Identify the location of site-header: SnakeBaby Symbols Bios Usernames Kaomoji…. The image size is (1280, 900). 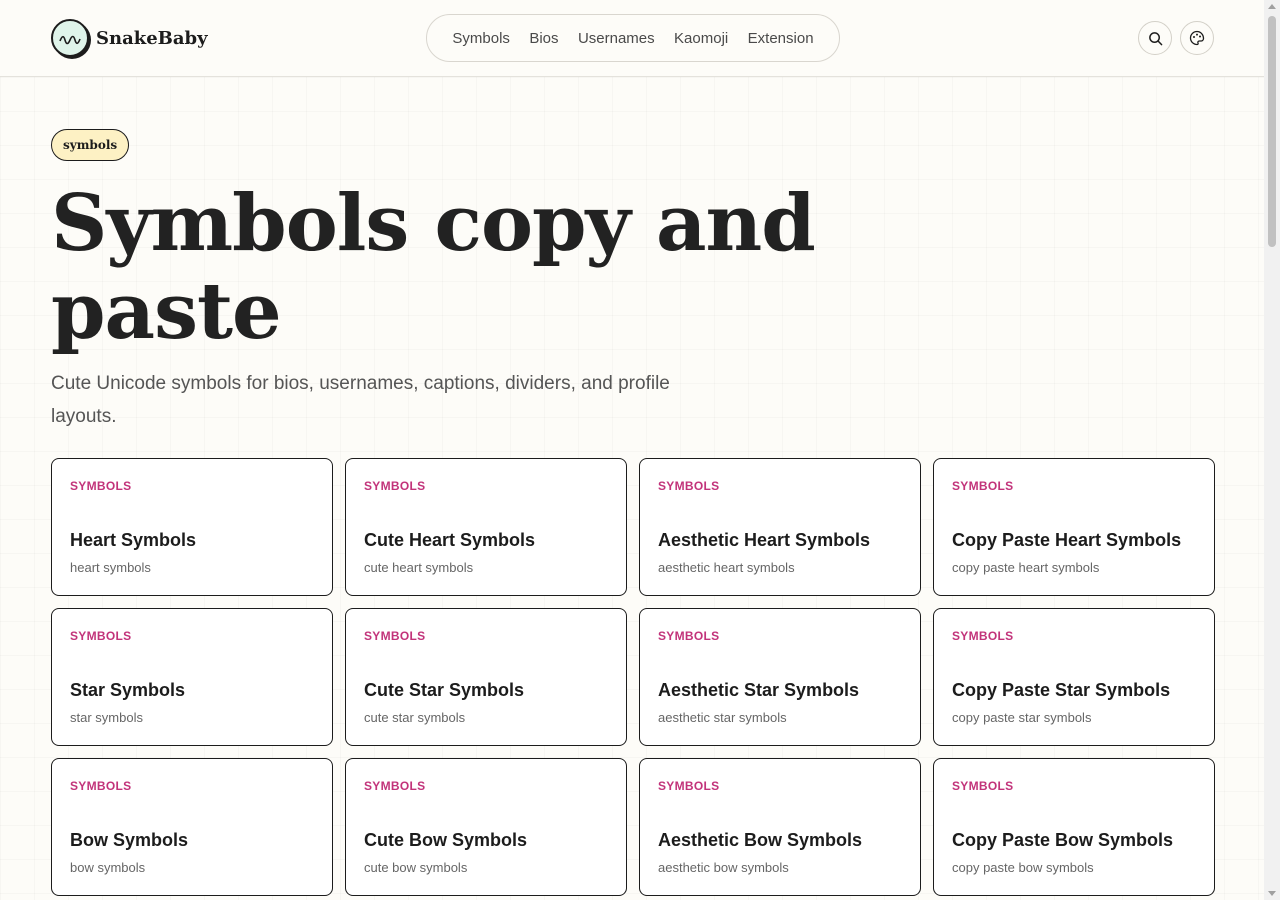
(632, 38).